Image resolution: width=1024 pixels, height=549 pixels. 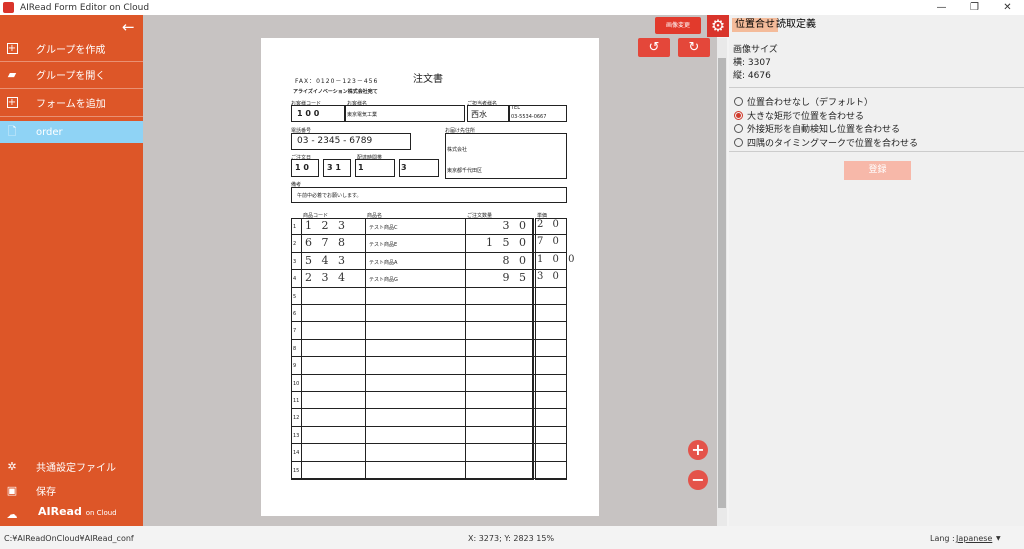 What do you see at coordinates (796, 25) in the screenshot?
I see `tab-read-definition: 読取定義` at bounding box center [796, 25].